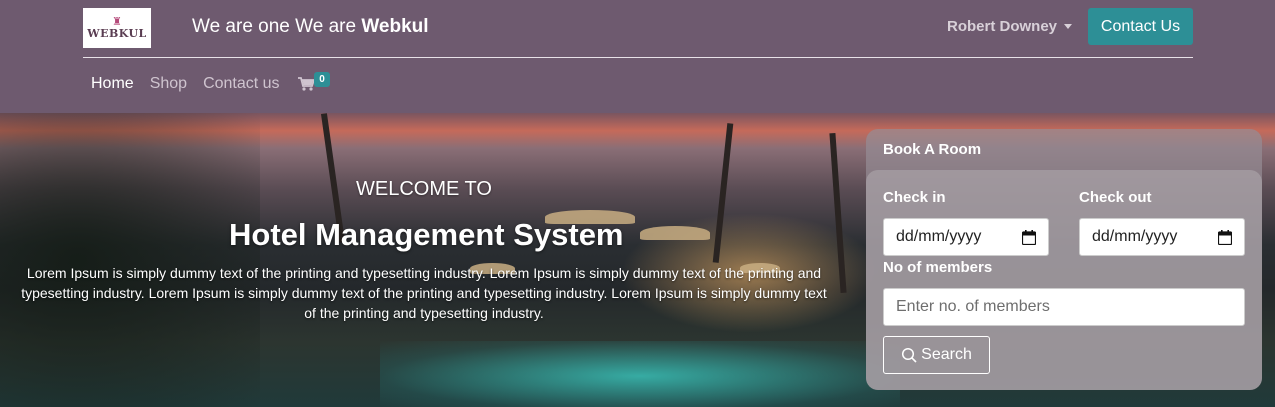 This screenshot has height=407, width=1275. What do you see at coordinates (1140, 26) in the screenshot?
I see `contact-us-button: Contact Us` at bounding box center [1140, 26].